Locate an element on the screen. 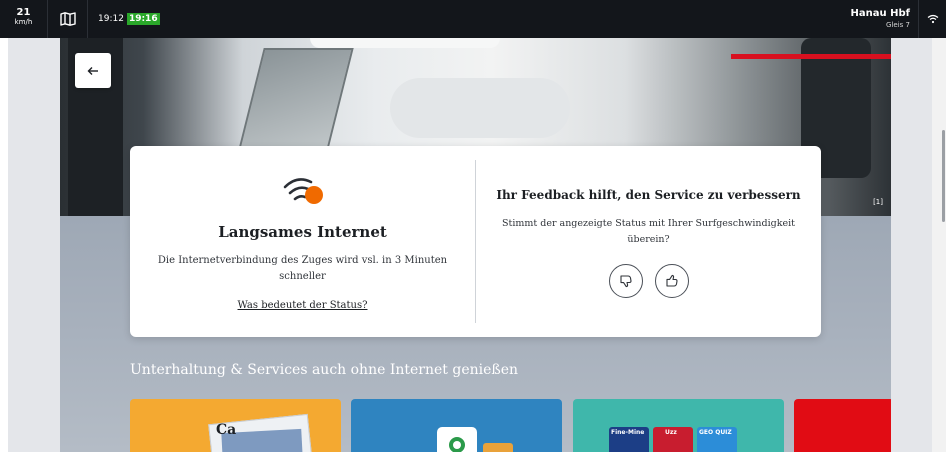 This screenshot has width=946, height=452. thumbs-down-icon is located at coordinates (626, 281).